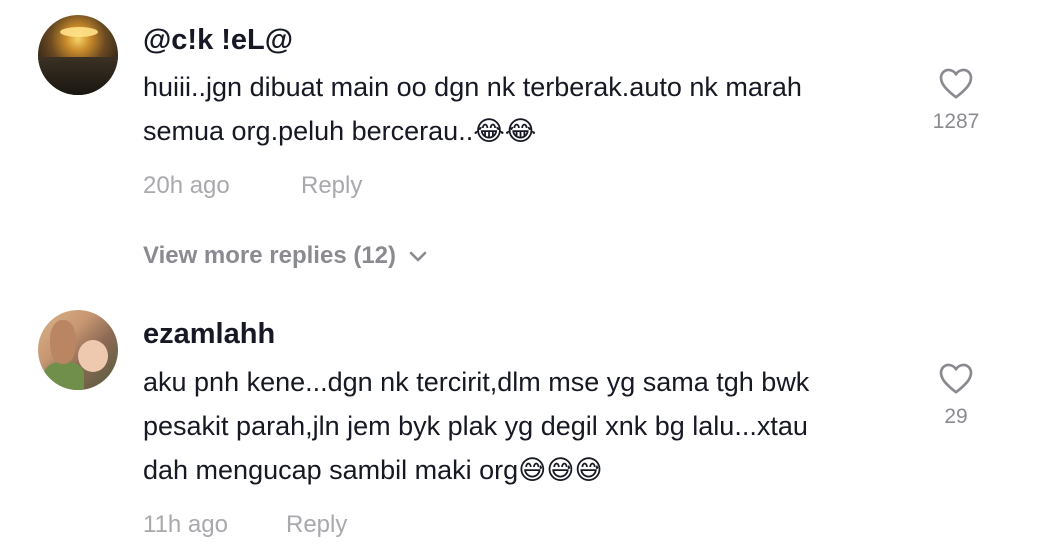 The height and width of the screenshot is (554, 1040). What do you see at coordinates (209, 334) in the screenshot?
I see `comment-username: ezamlahh` at bounding box center [209, 334].